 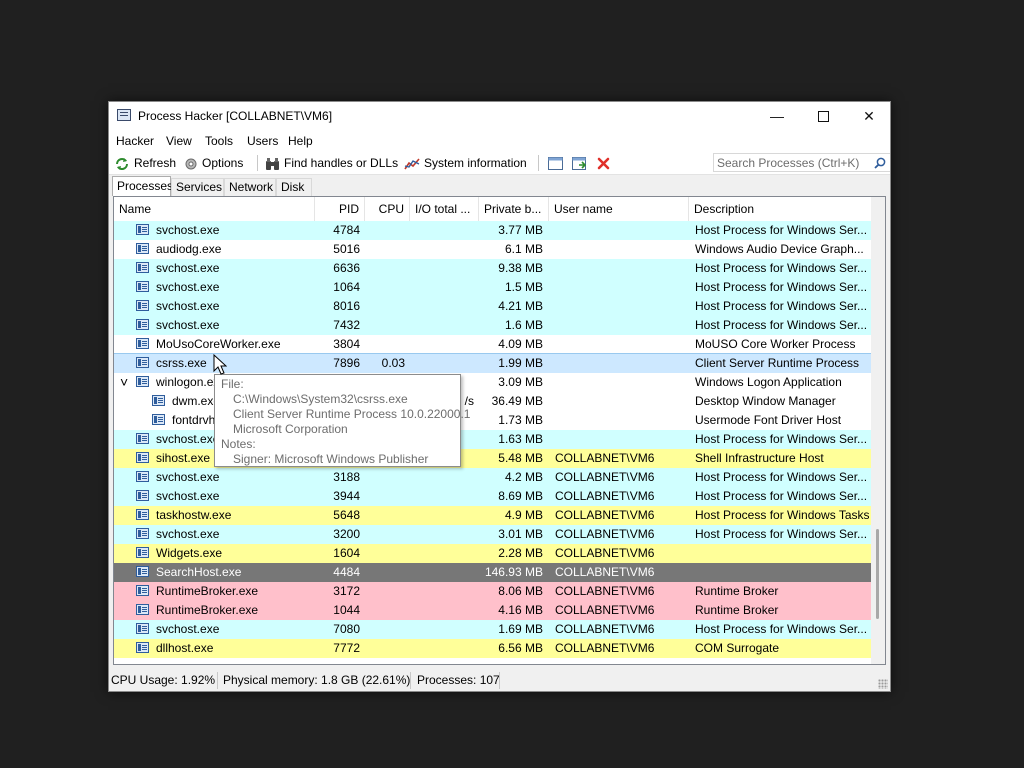 What do you see at coordinates (124, 382) in the screenshot?
I see `collapse-chevron-icon: ˅` at bounding box center [124, 382].